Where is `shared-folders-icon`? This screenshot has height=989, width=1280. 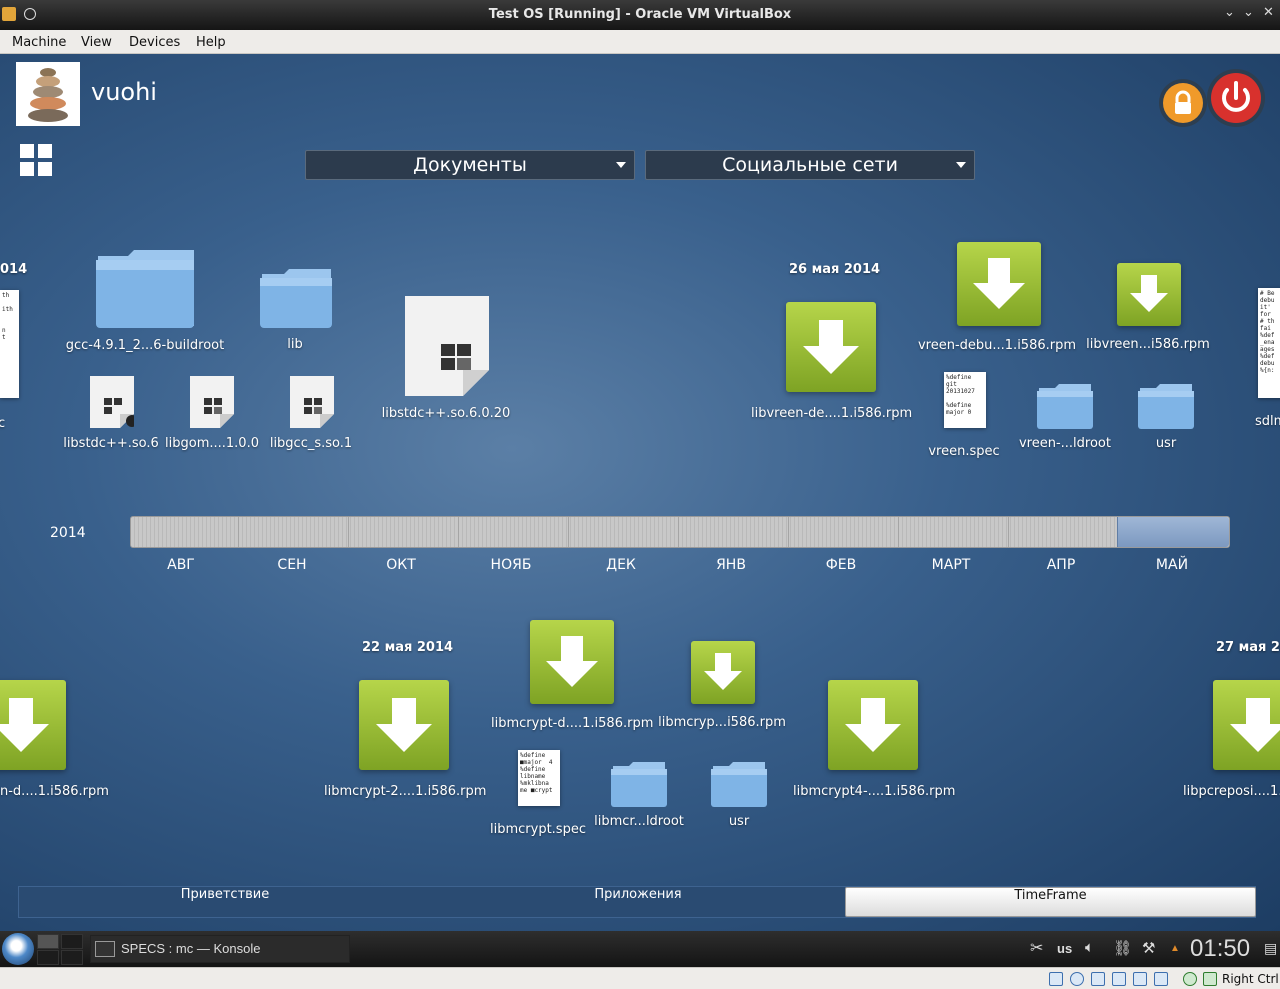 shared-folders-icon is located at coordinates (1119, 979).